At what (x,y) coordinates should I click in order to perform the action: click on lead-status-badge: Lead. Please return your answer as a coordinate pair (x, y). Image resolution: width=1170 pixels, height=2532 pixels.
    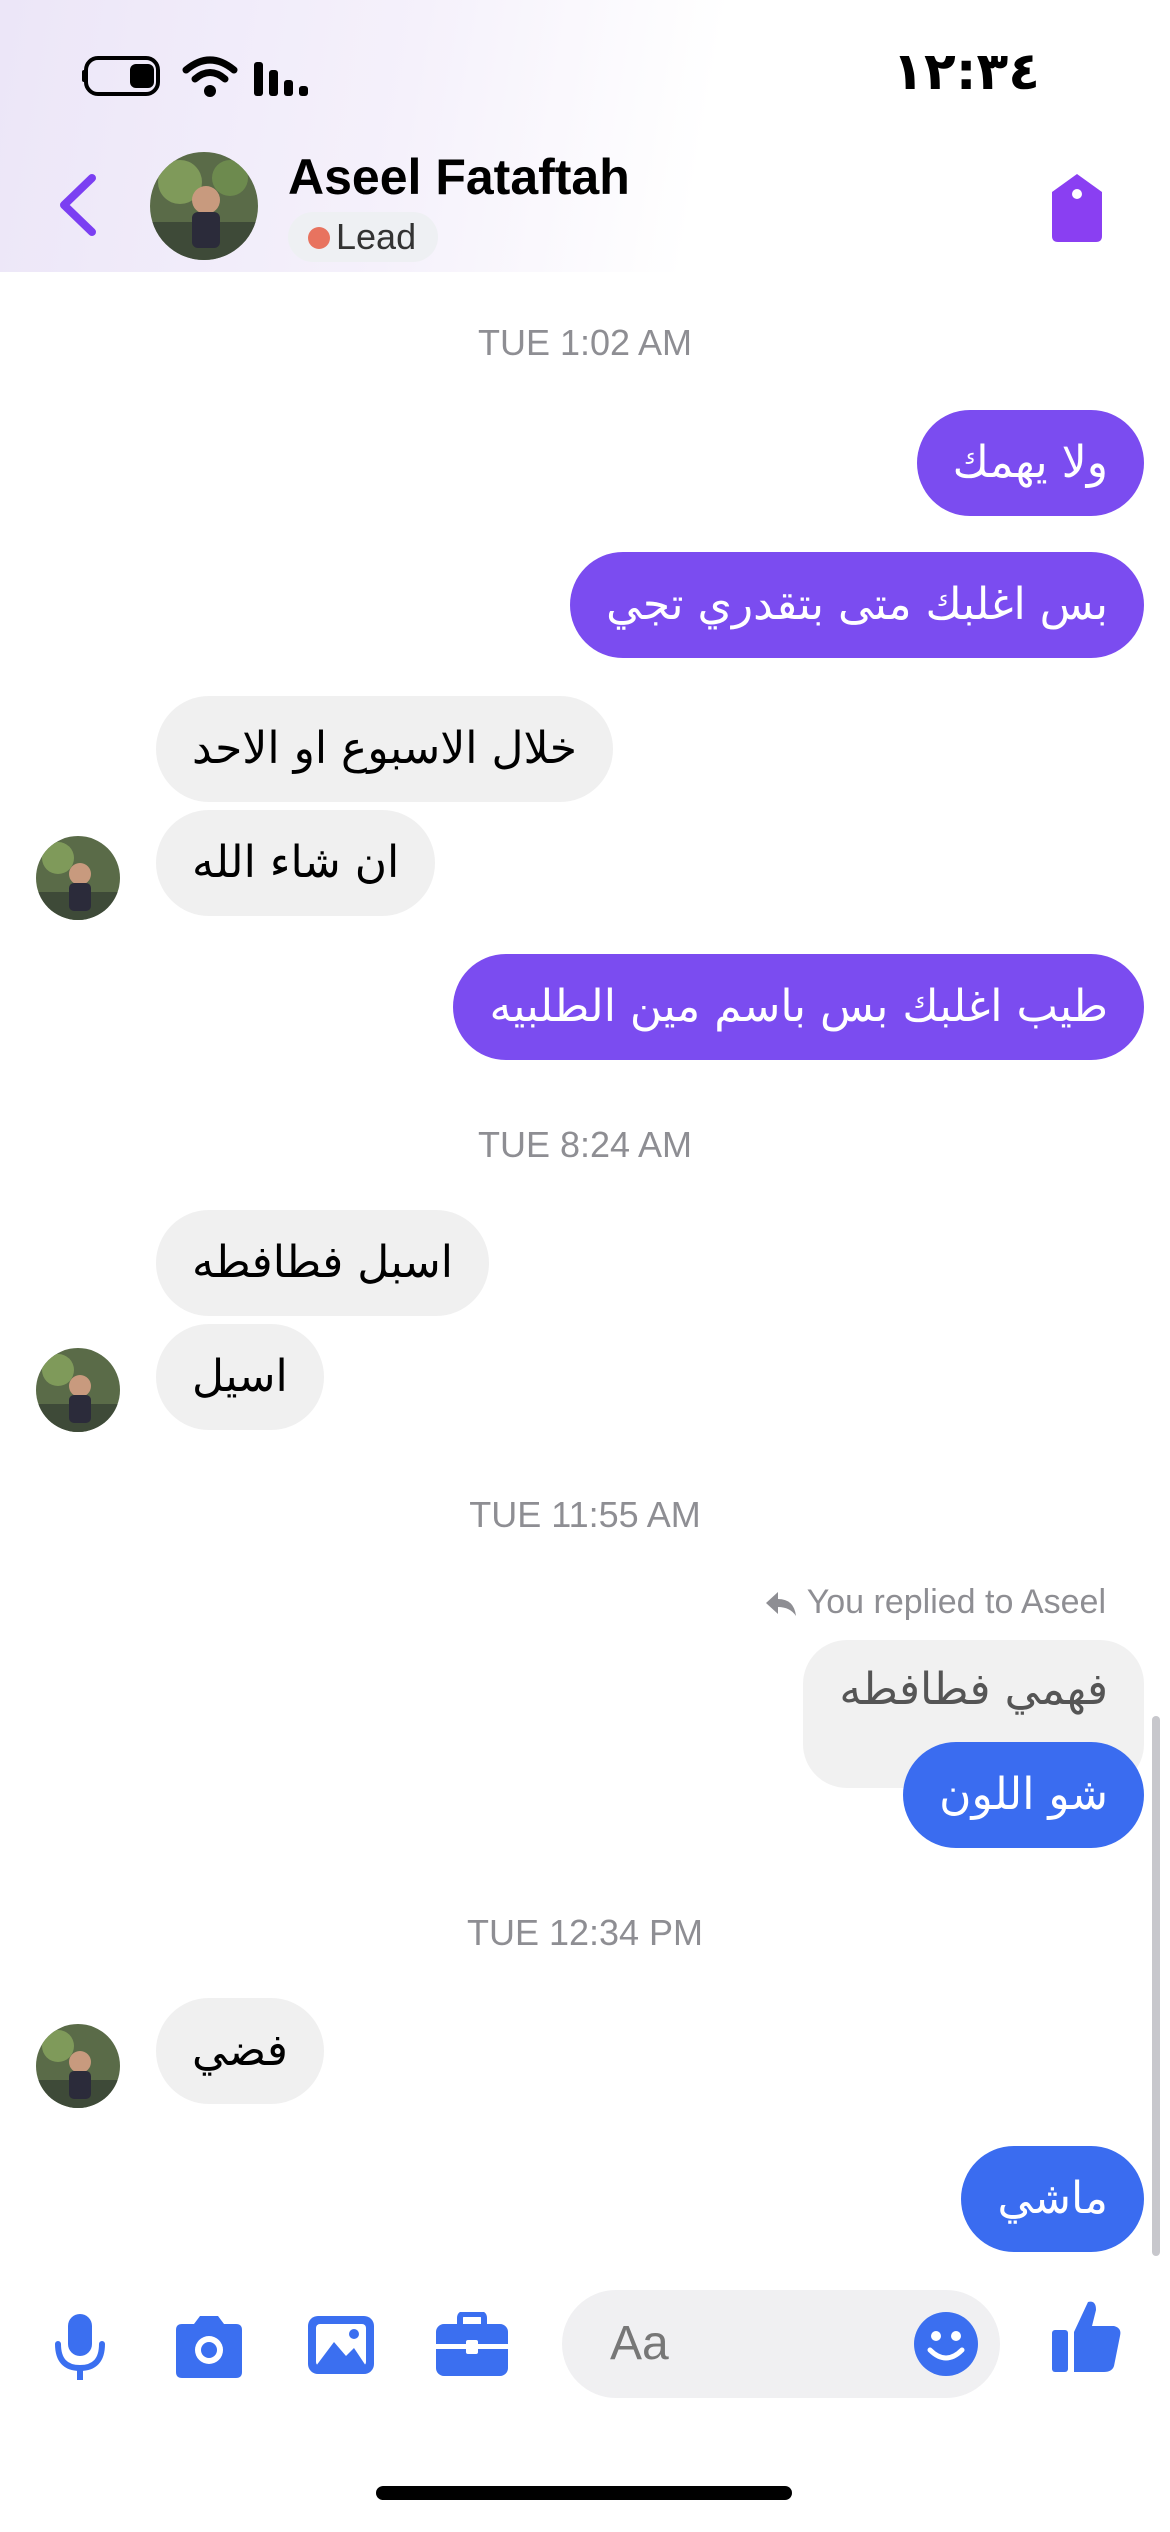
    Looking at the image, I should click on (363, 237).